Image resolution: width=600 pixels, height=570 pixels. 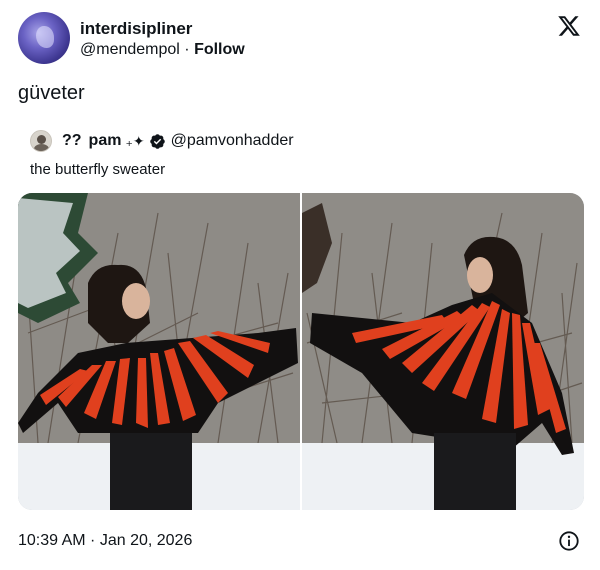 I want to click on quoted-author-handle: @pamvonhadder, so click(x=232, y=141).